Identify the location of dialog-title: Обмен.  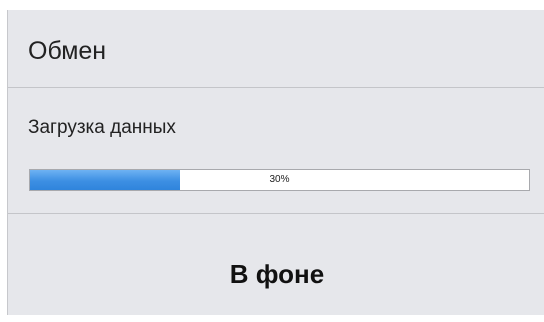
(67, 51).